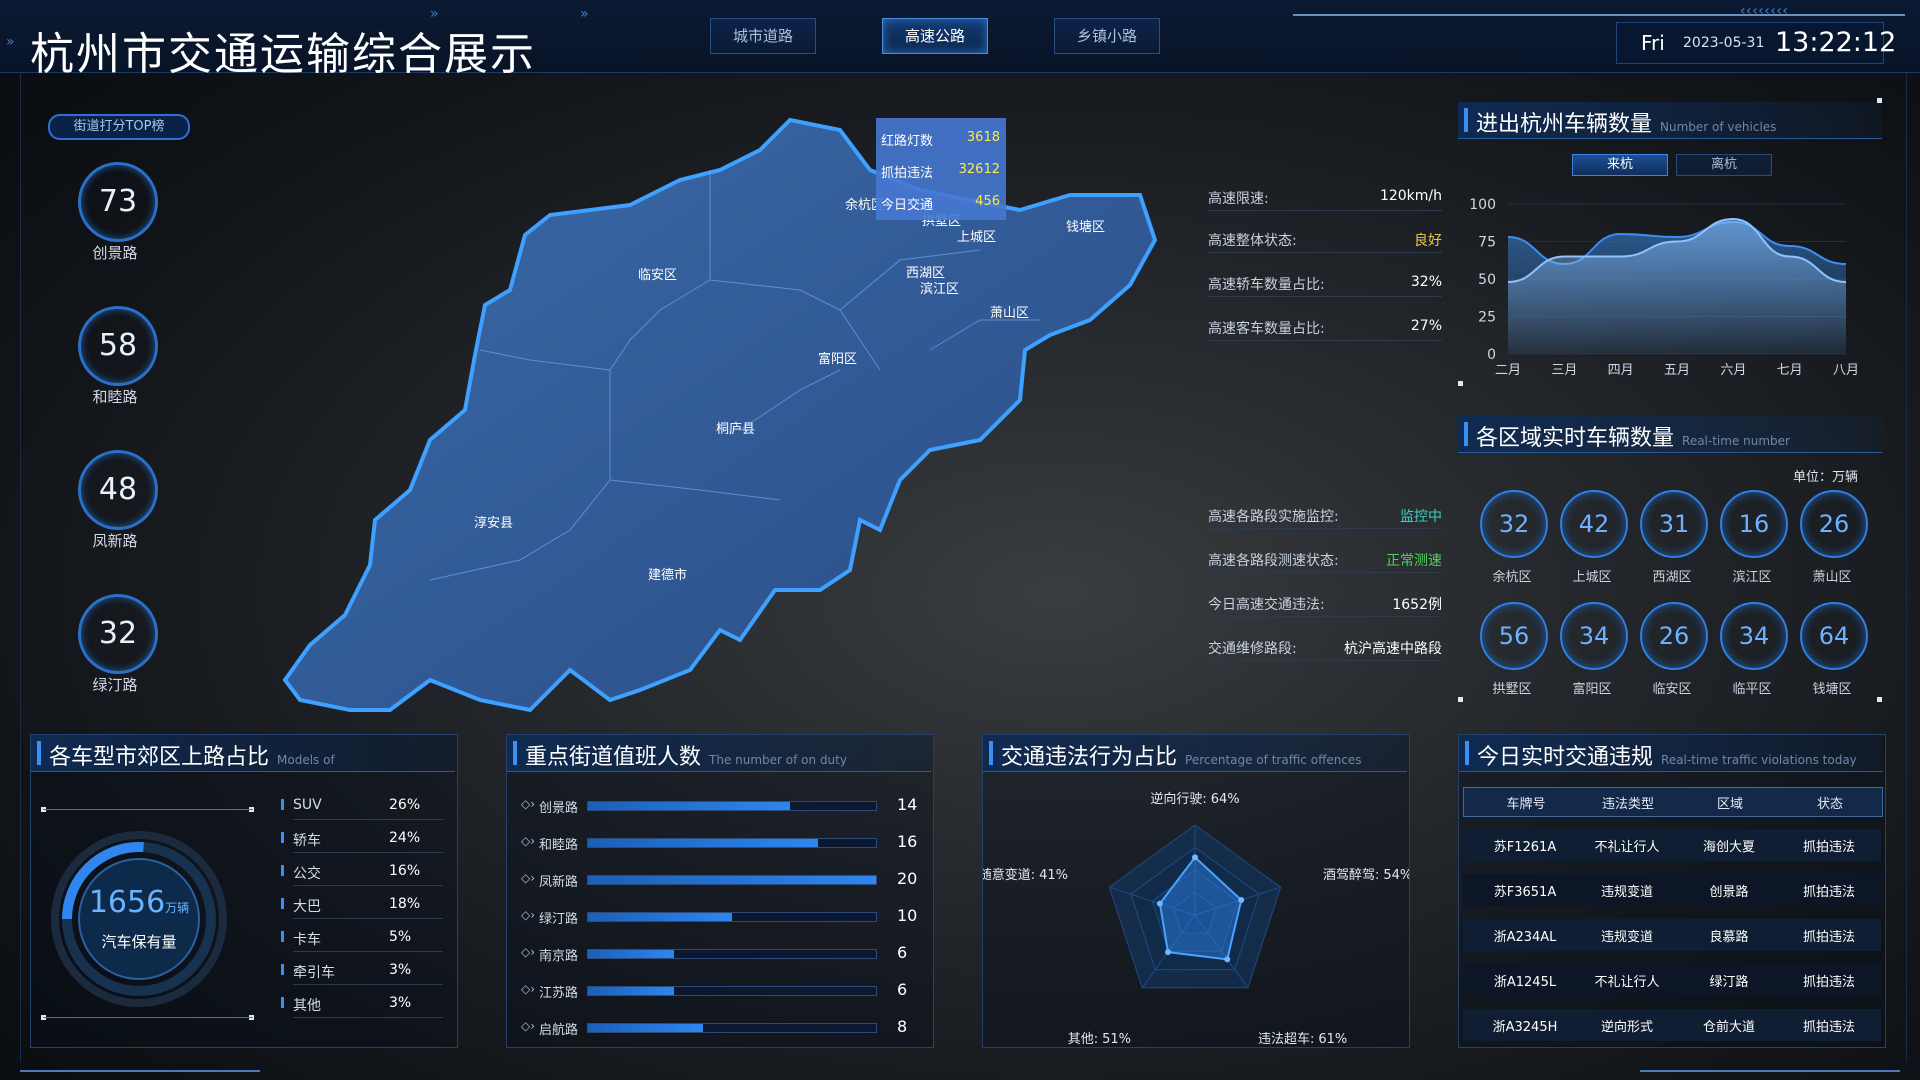  Describe the element at coordinates (1718, 127) in the screenshot. I see `vehicles-subtitle: Number of vehicles` at that location.